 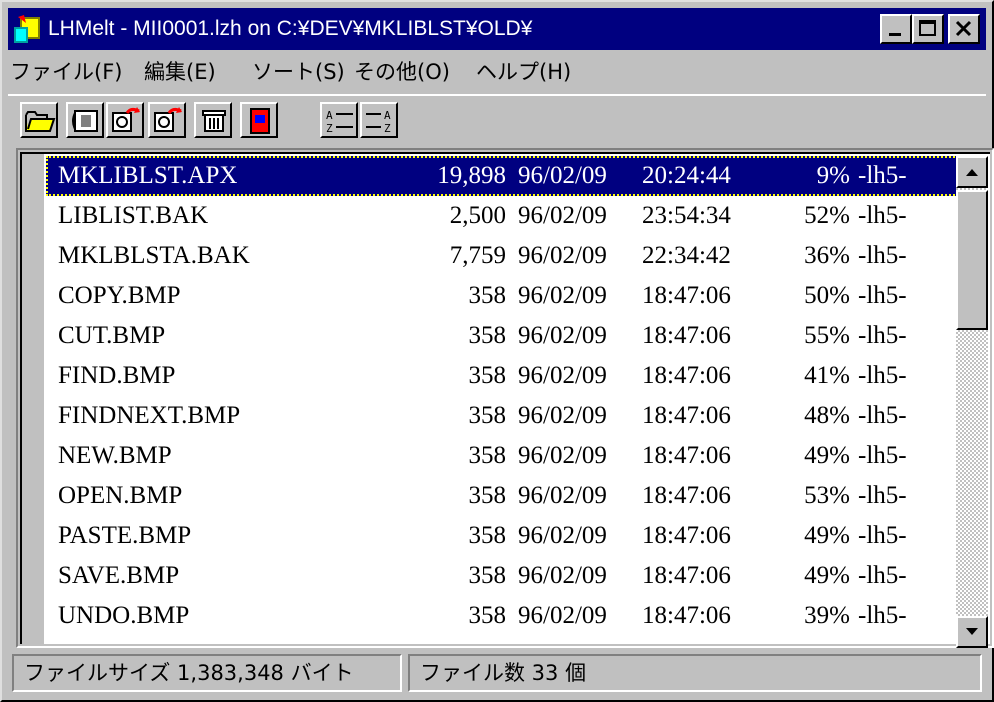 I want to click on file-ratio: 9%, so click(x=833, y=175).